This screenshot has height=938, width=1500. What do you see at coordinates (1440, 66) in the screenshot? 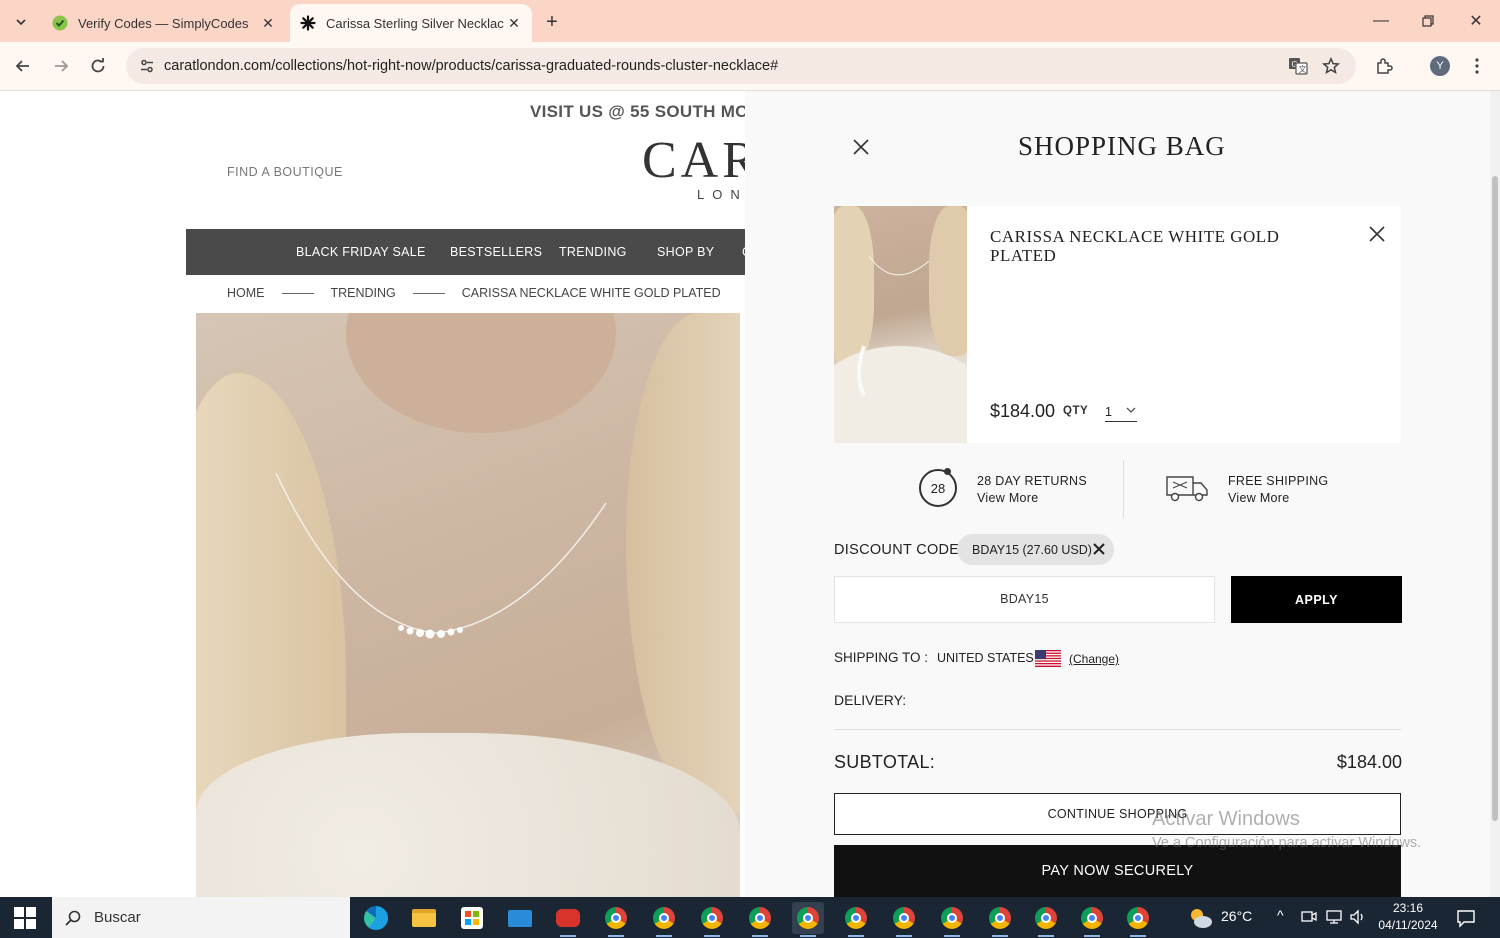
I see `profile-avatar: Y` at bounding box center [1440, 66].